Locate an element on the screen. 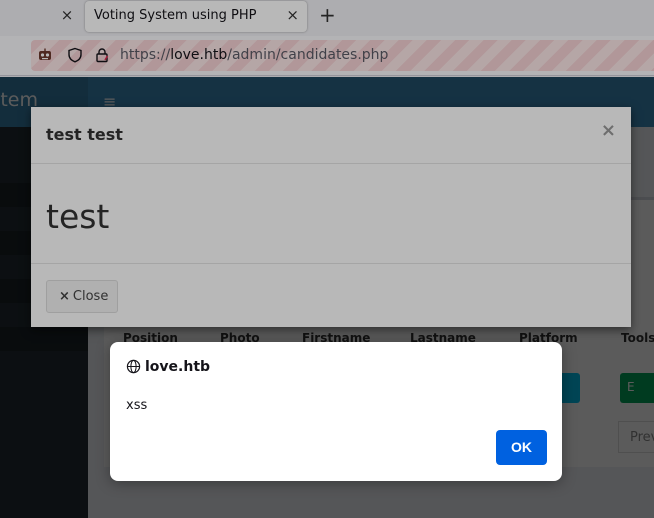  alert-message: xss is located at coordinates (137, 405).